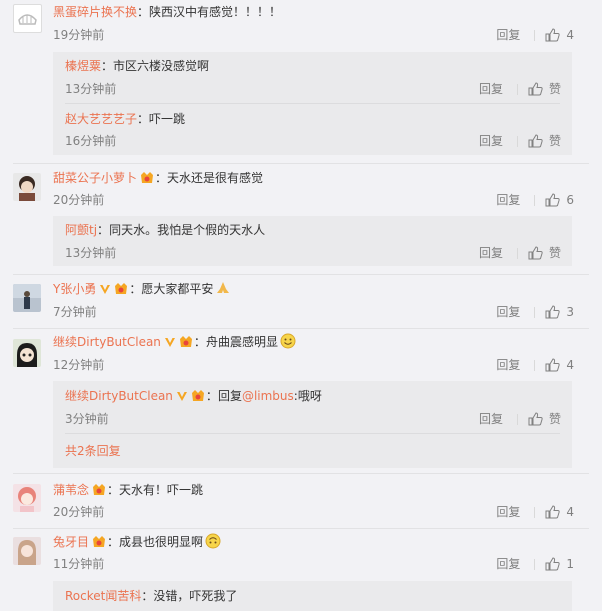 This screenshot has height=611, width=602. Describe the element at coordinates (79, 564) in the screenshot. I see `timestamp: 11分钟前` at that location.